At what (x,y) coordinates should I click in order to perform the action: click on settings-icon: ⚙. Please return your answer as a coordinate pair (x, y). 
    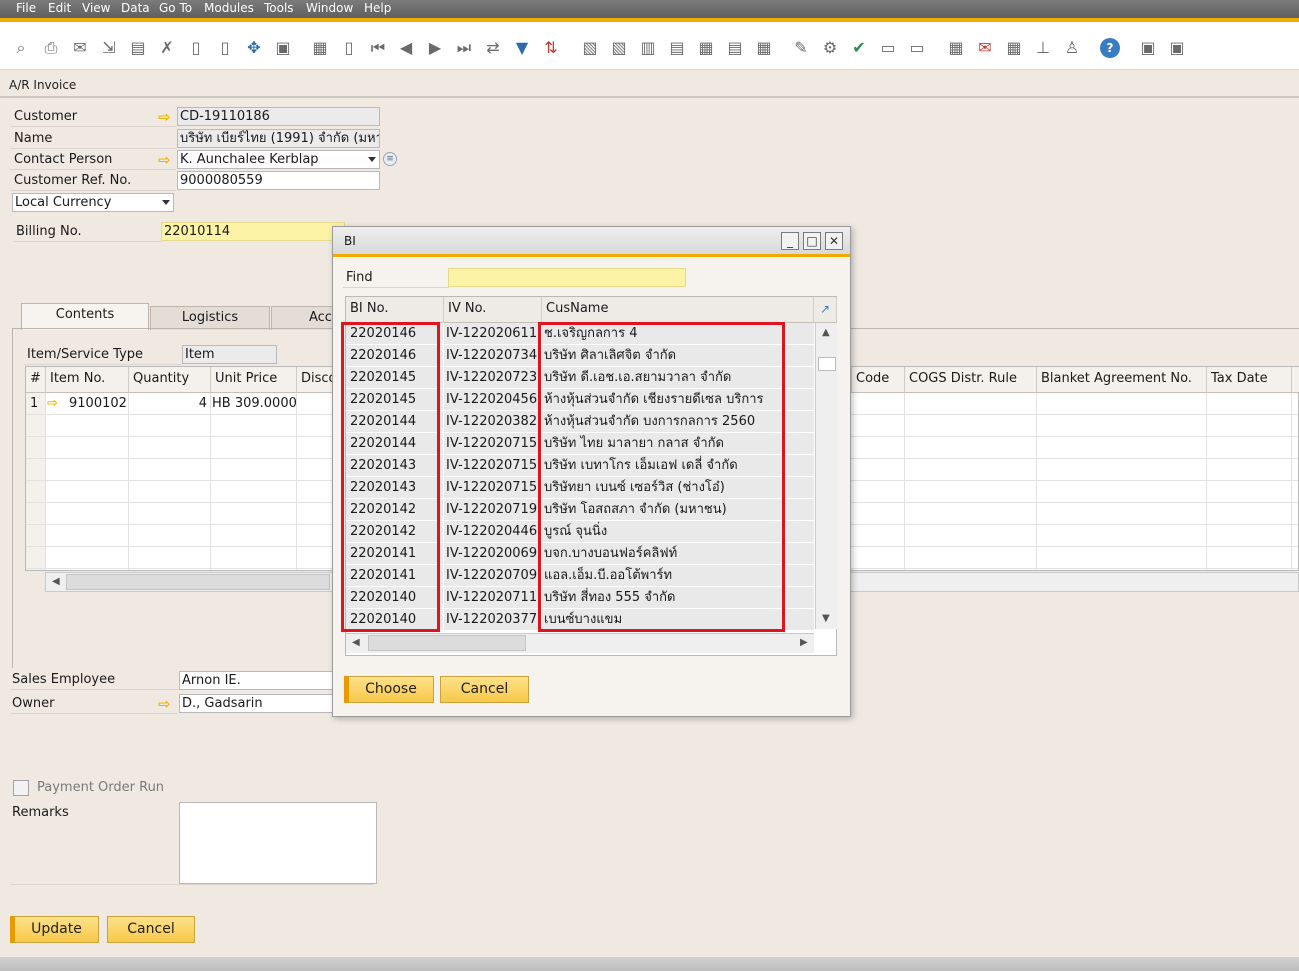
    Looking at the image, I should click on (830, 48).